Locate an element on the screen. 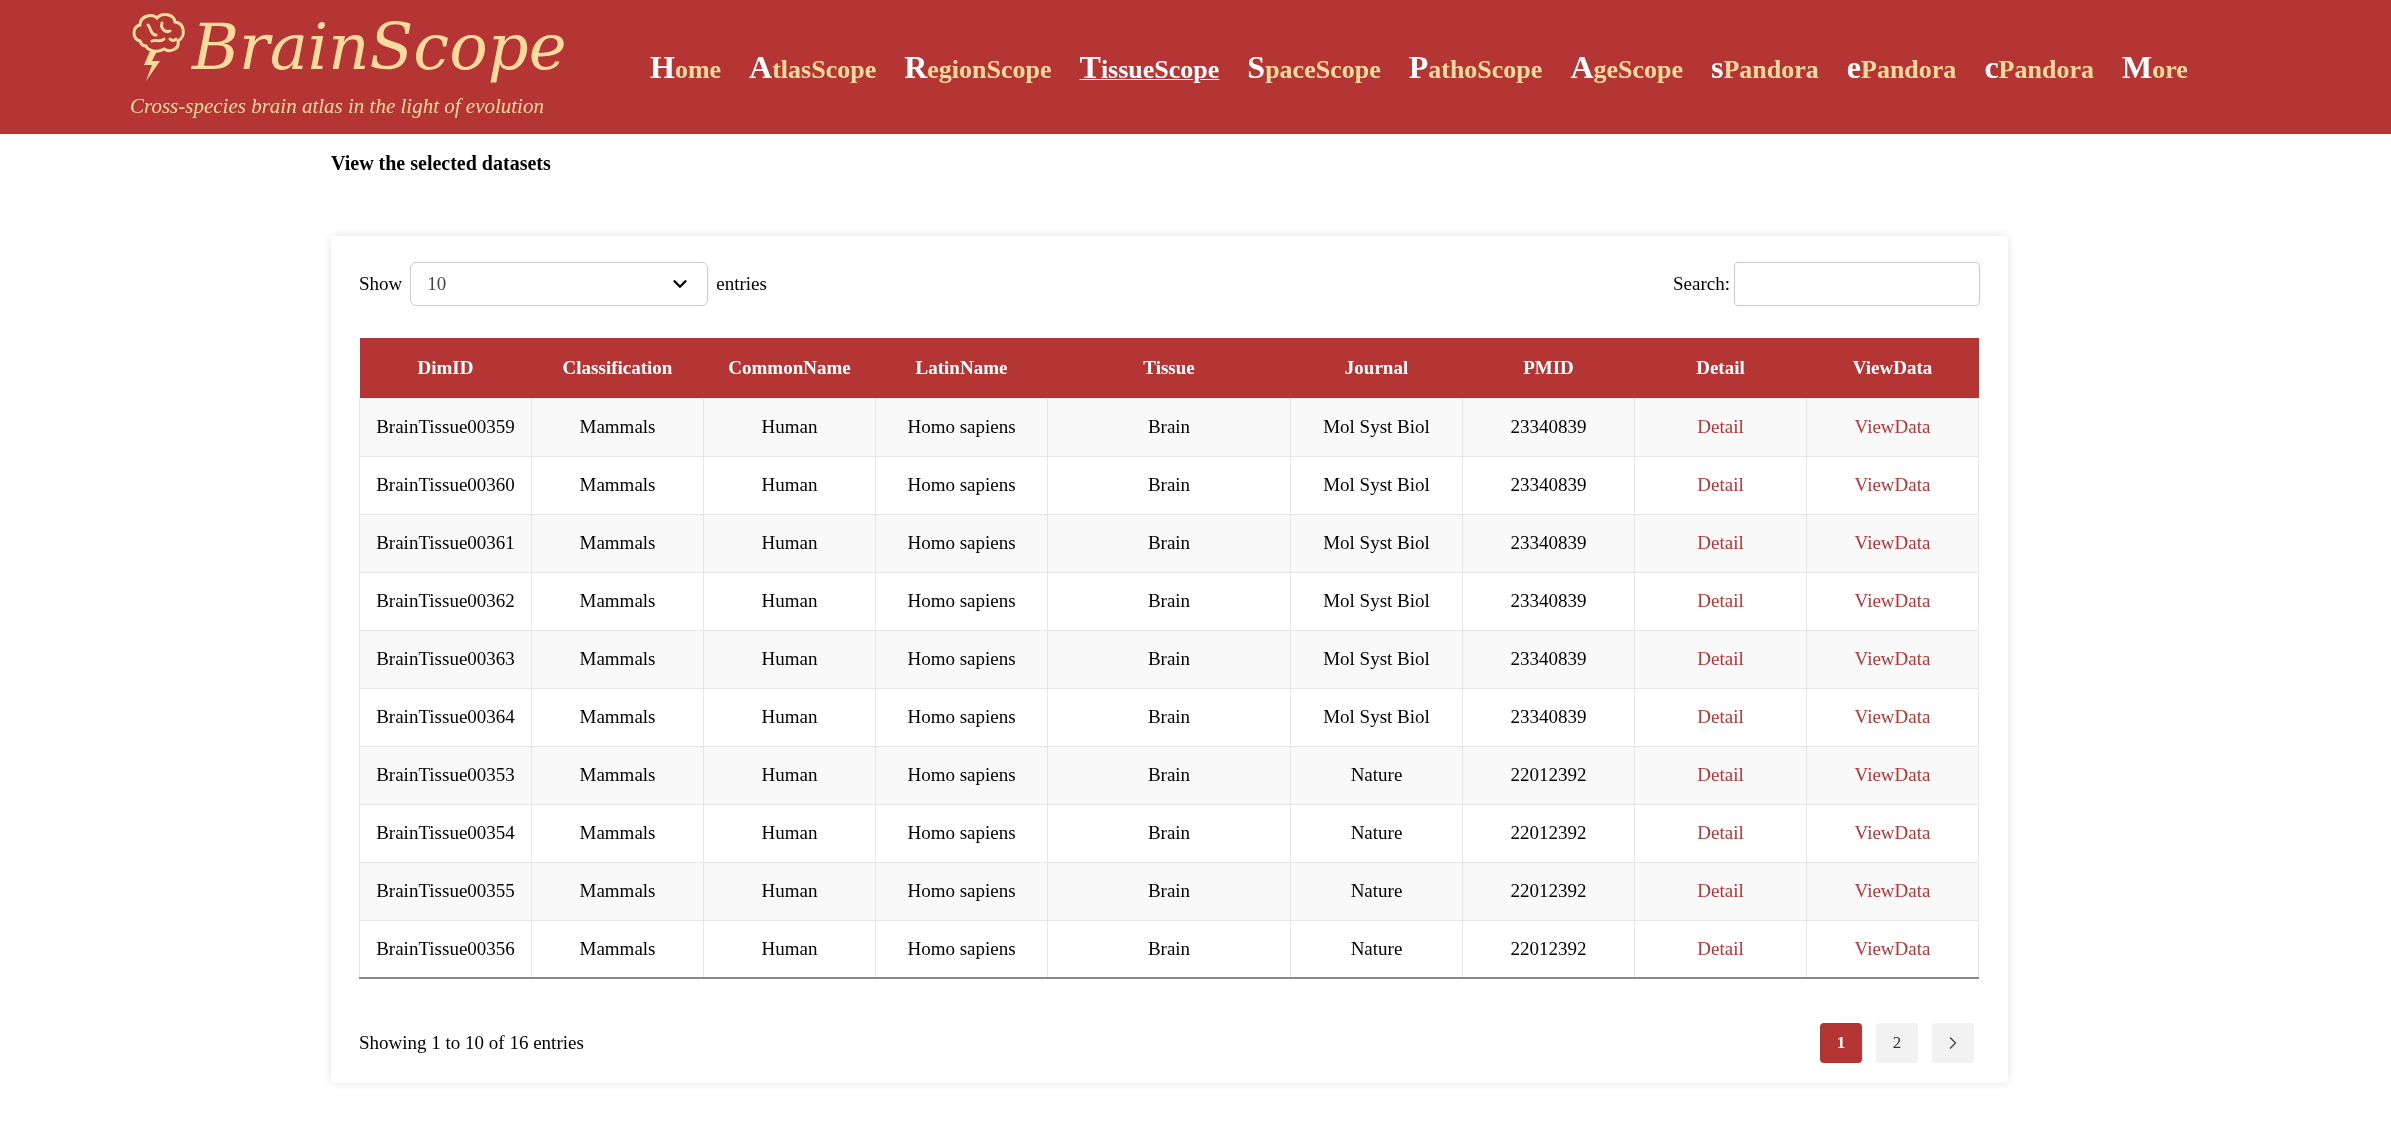  column-header: Detail is located at coordinates (1720, 368).